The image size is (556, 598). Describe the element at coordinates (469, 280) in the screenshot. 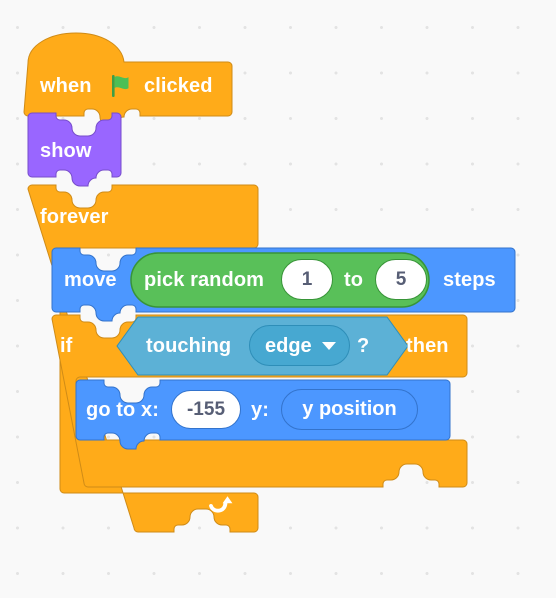

I see `move-block-label-after: steps` at that location.